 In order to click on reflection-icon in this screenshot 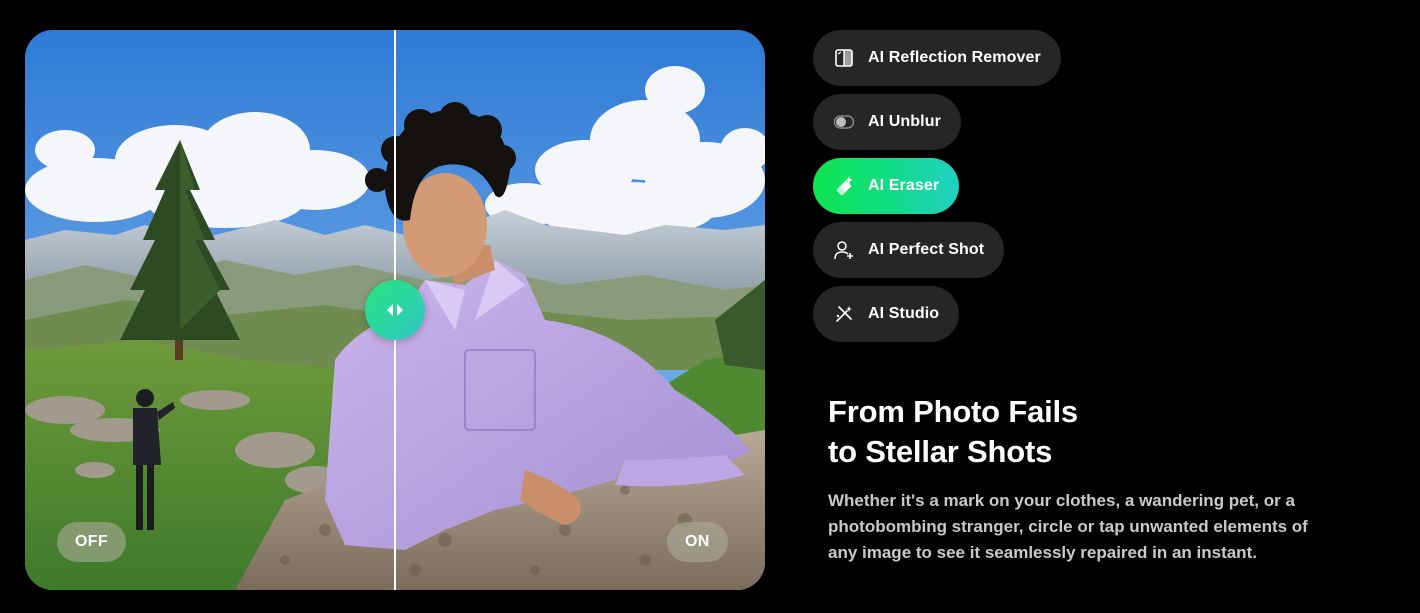, I will do `click(844, 58)`.